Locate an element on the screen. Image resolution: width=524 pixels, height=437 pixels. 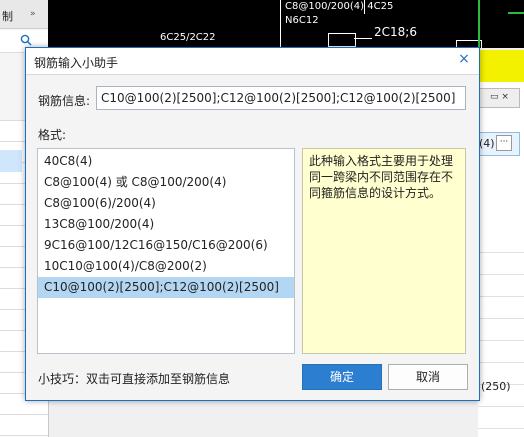
window-controls-icon: ▭ × is located at coordinates (499, 97).